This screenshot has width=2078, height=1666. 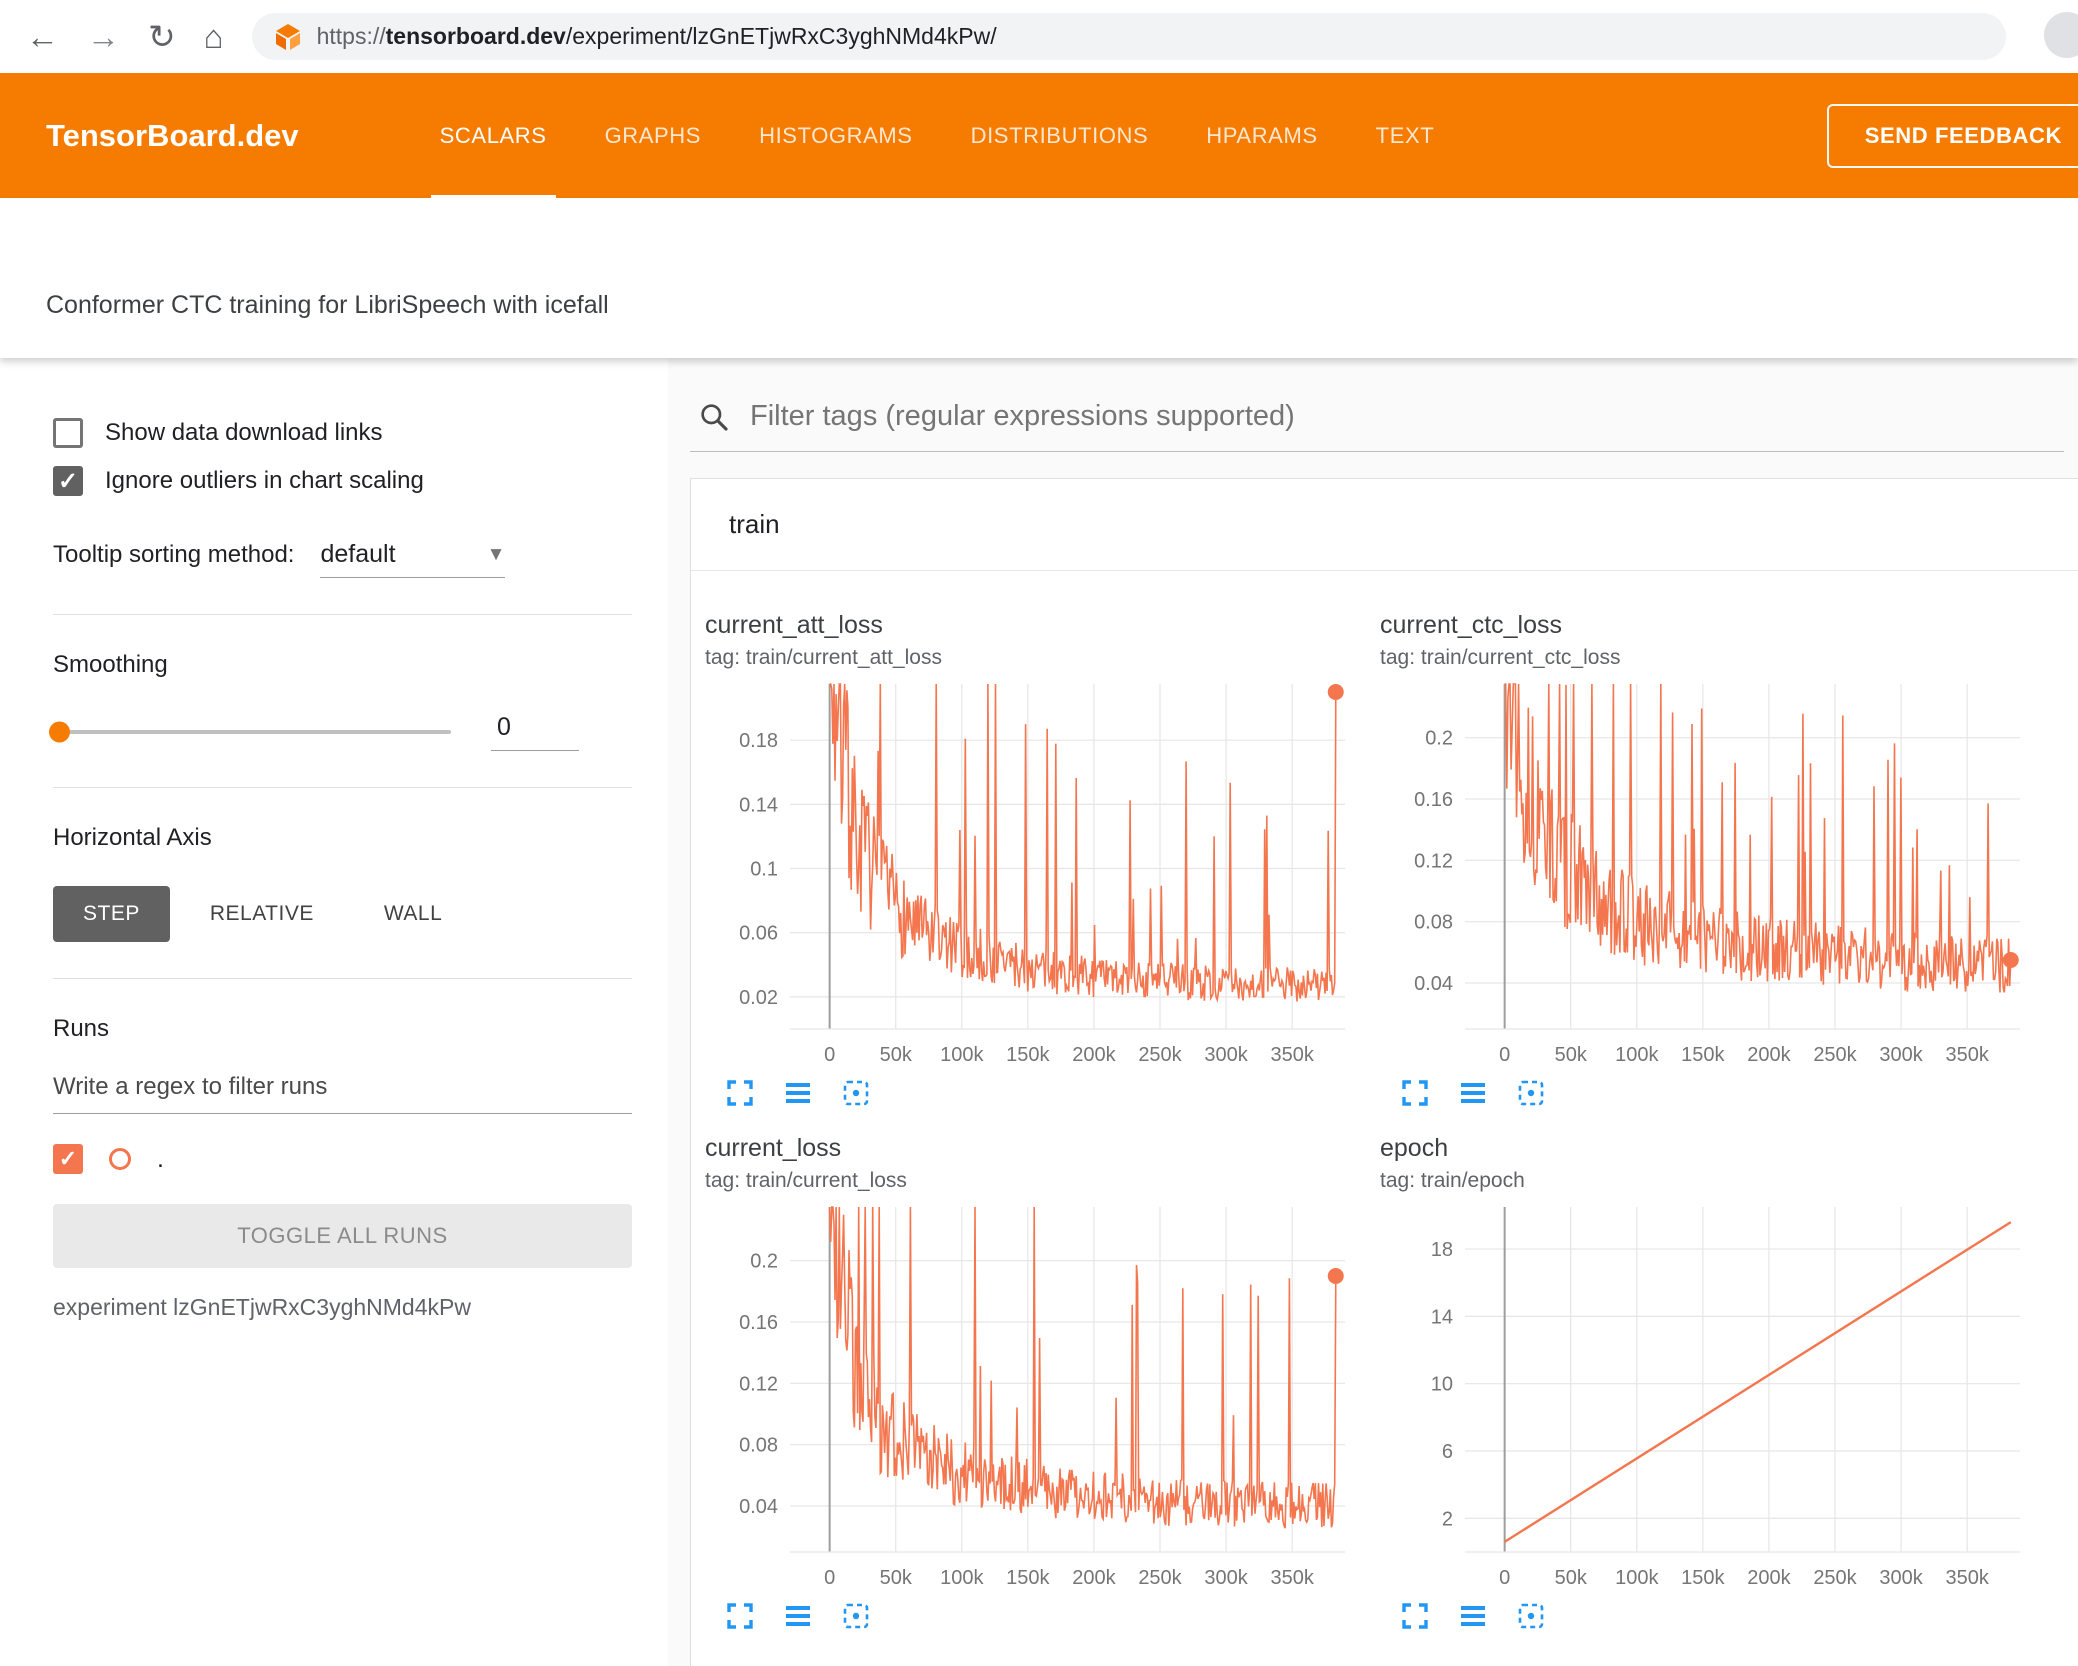 I want to click on divider, so click(x=342, y=978).